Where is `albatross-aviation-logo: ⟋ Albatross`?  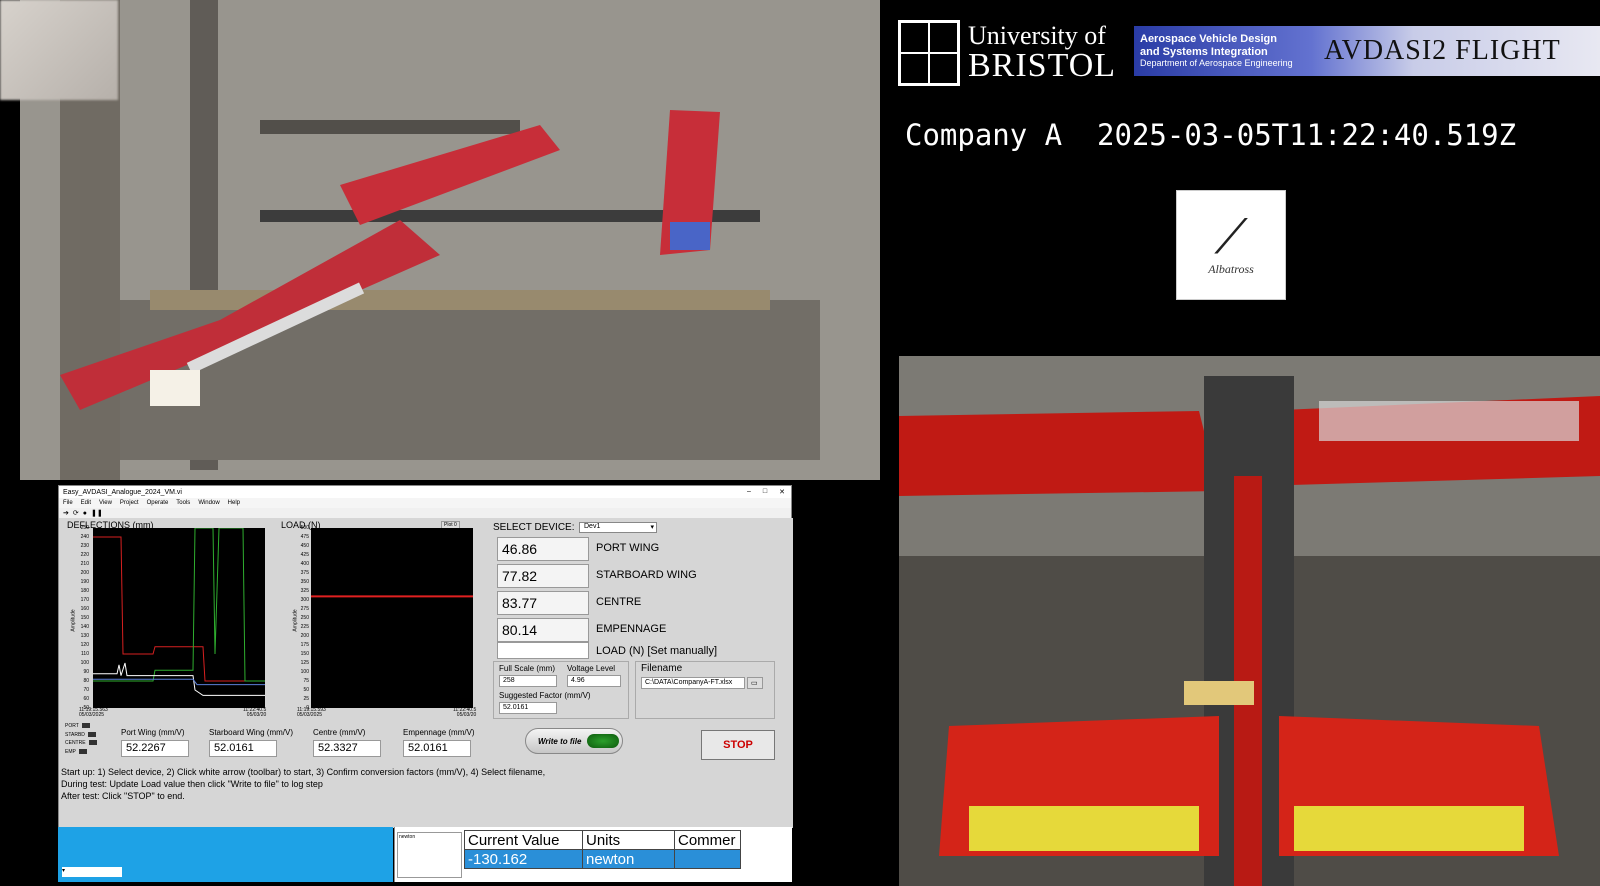 albatross-aviation-logo: ⟋ Albatross is located at coordinates (1231, 245).